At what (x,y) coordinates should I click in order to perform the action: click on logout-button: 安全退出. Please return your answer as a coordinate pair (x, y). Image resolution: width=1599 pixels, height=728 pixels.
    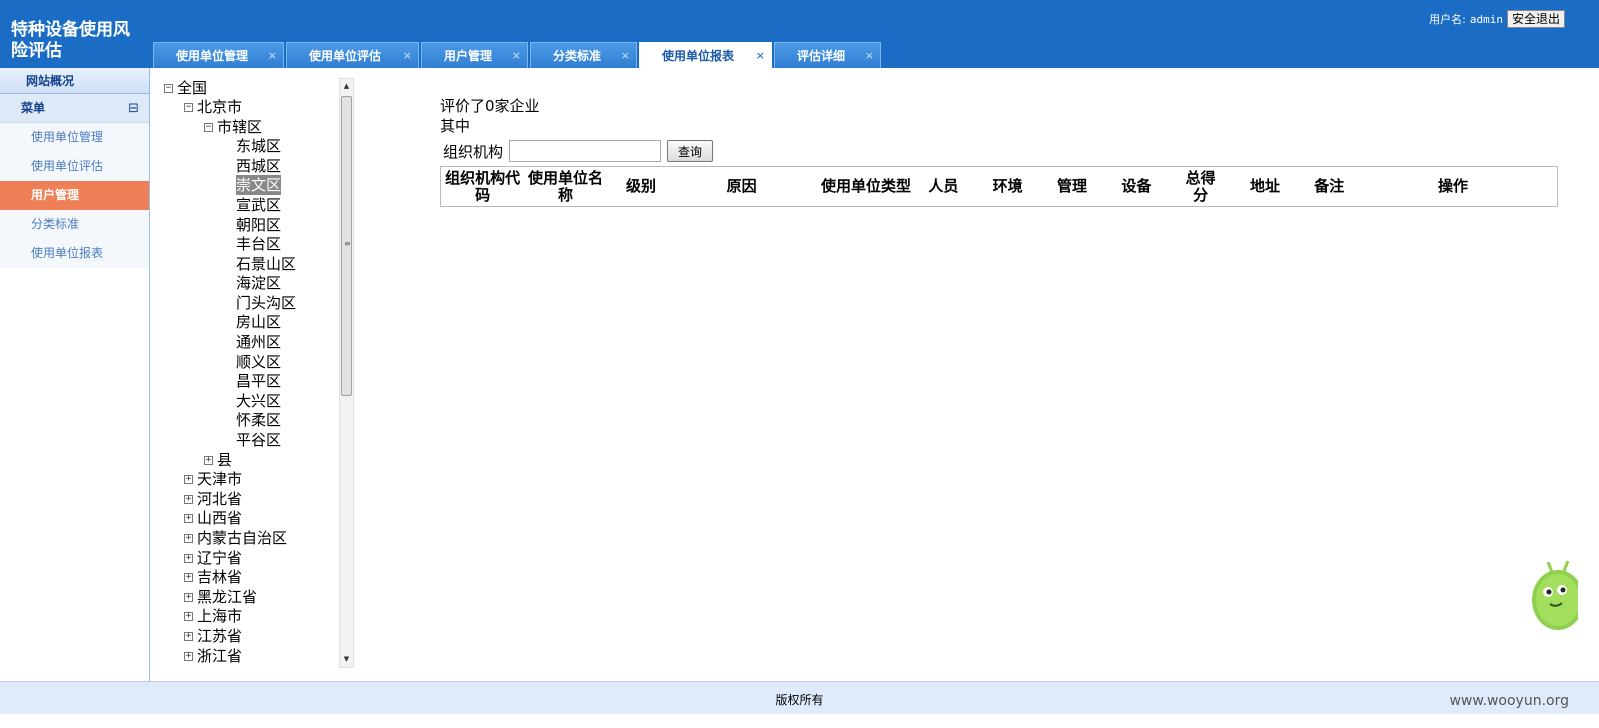
    Looking at the image, I should click on (1535, 19).